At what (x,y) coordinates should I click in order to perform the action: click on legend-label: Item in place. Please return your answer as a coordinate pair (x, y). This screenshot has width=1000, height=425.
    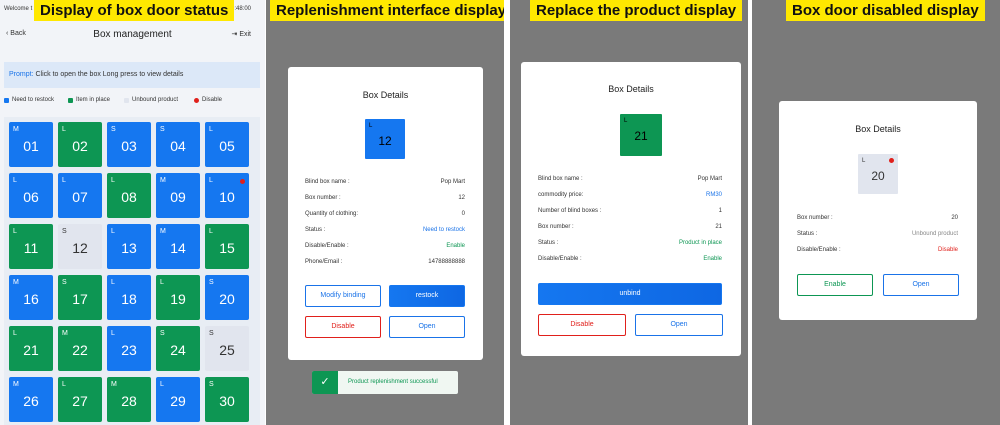
    Looking at the image, I should click on (93, 100).